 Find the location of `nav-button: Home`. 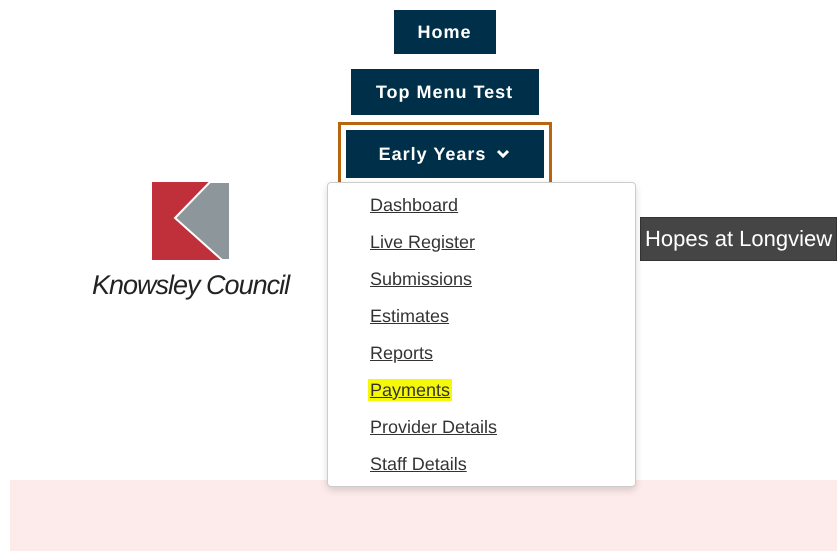

nav-button: Home is located at coordinates (445, 32).